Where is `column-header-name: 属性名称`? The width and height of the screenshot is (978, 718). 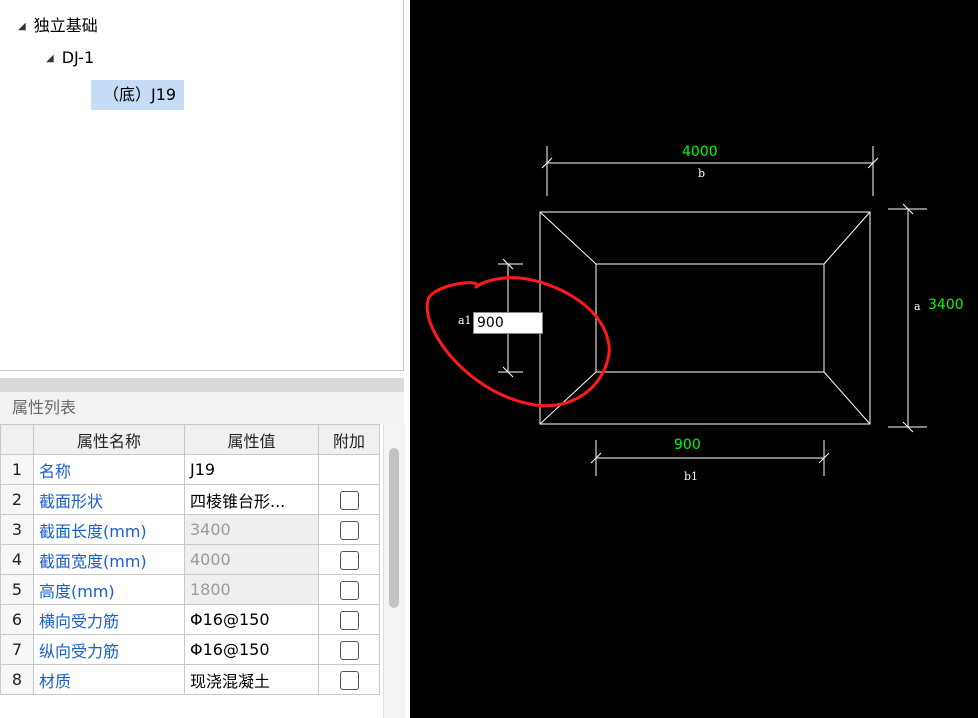 column-header-name: 属性名称 is located at coordinates (109, 439).